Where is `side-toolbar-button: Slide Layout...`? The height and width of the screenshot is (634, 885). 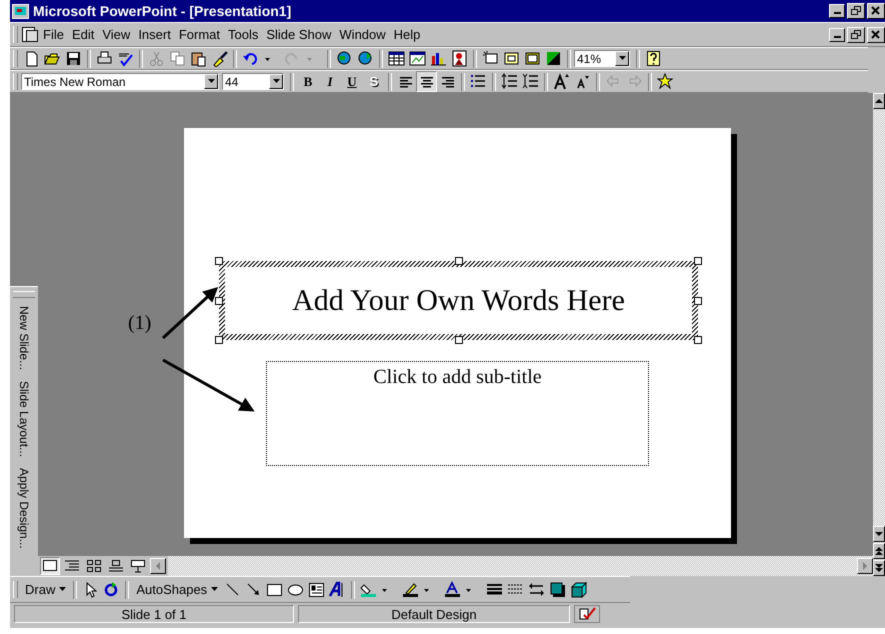 side-toolbar-button: Slide Layout... is located at coordinates (24, 419).